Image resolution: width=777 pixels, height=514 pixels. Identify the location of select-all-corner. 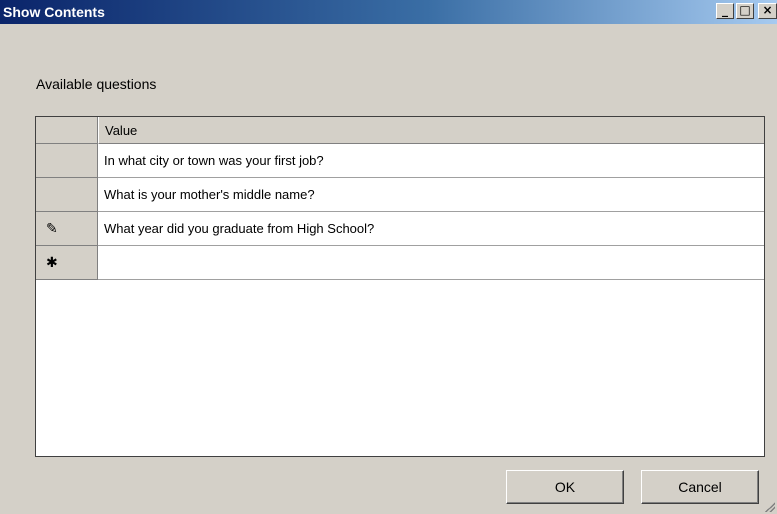
(67, 130).